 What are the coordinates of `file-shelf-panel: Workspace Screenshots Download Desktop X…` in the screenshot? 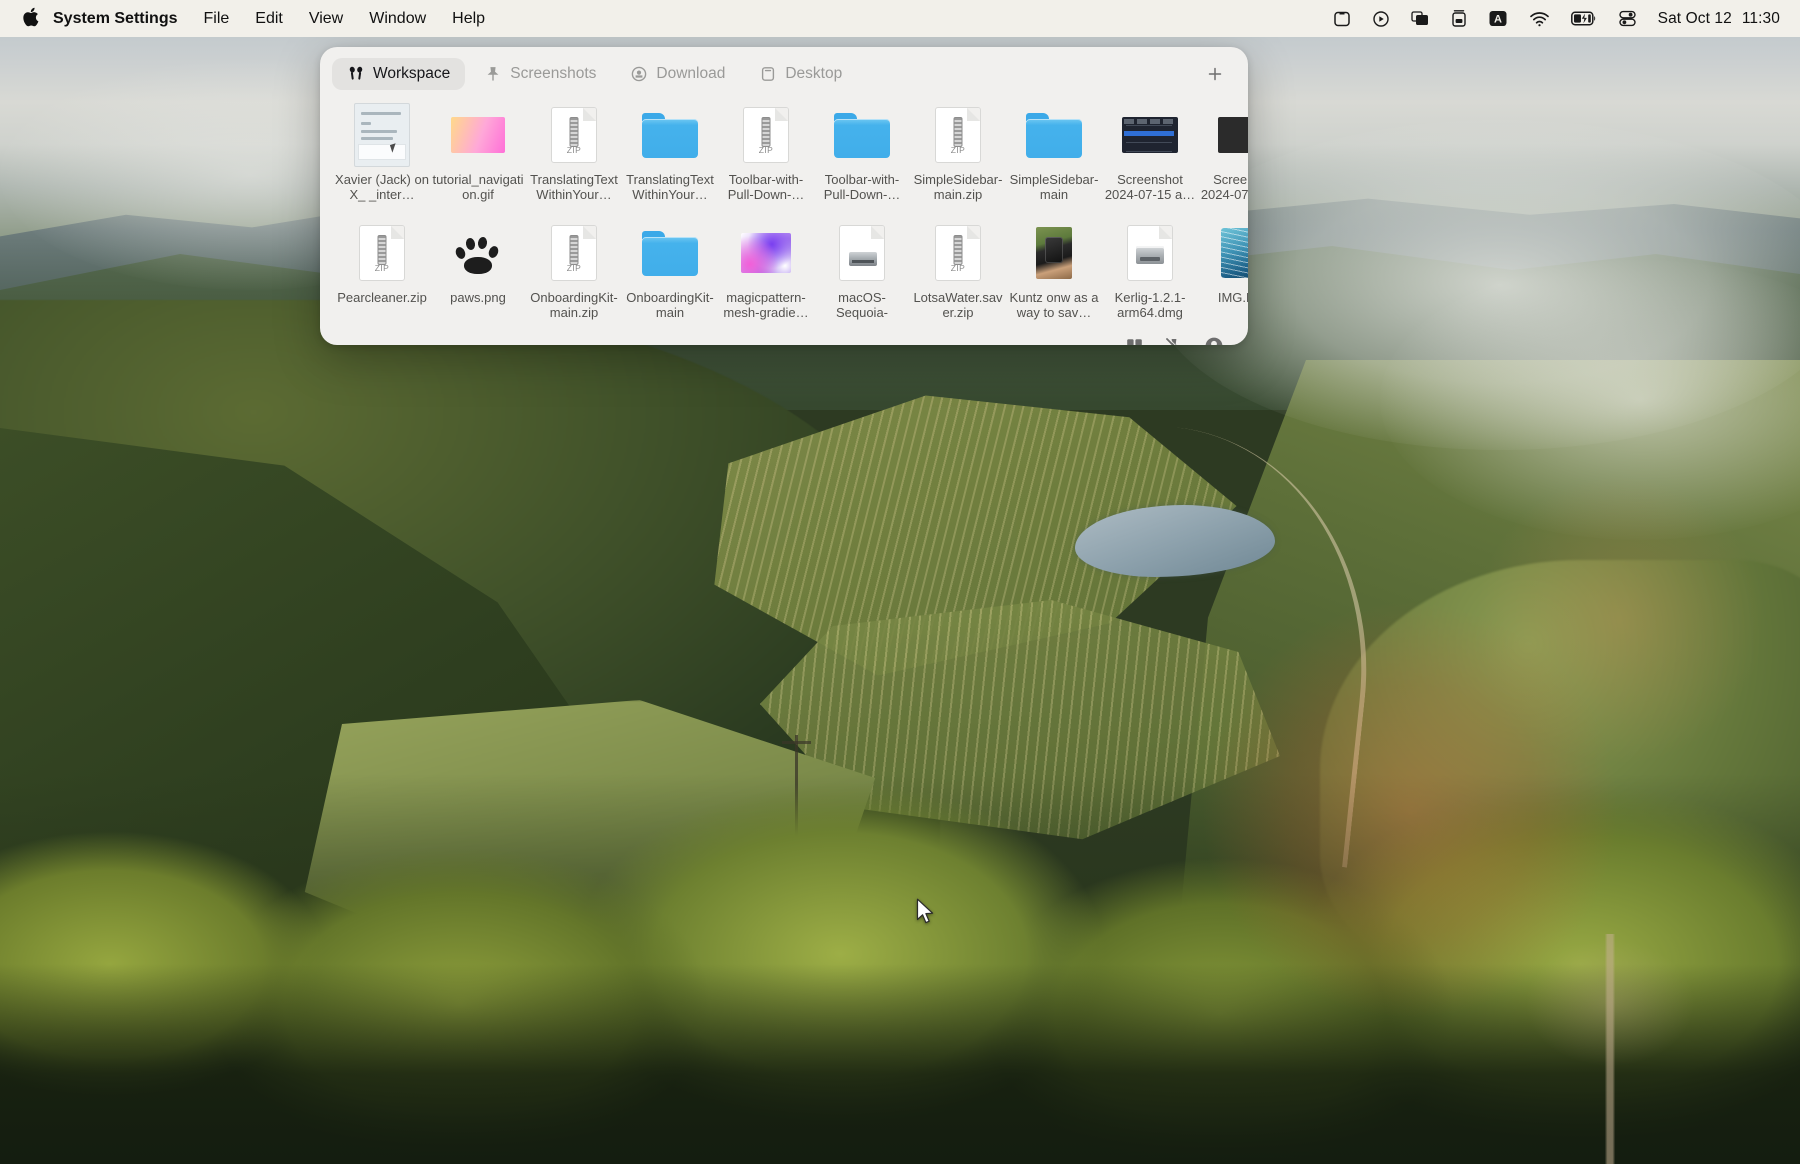 It's located at (784, 196).